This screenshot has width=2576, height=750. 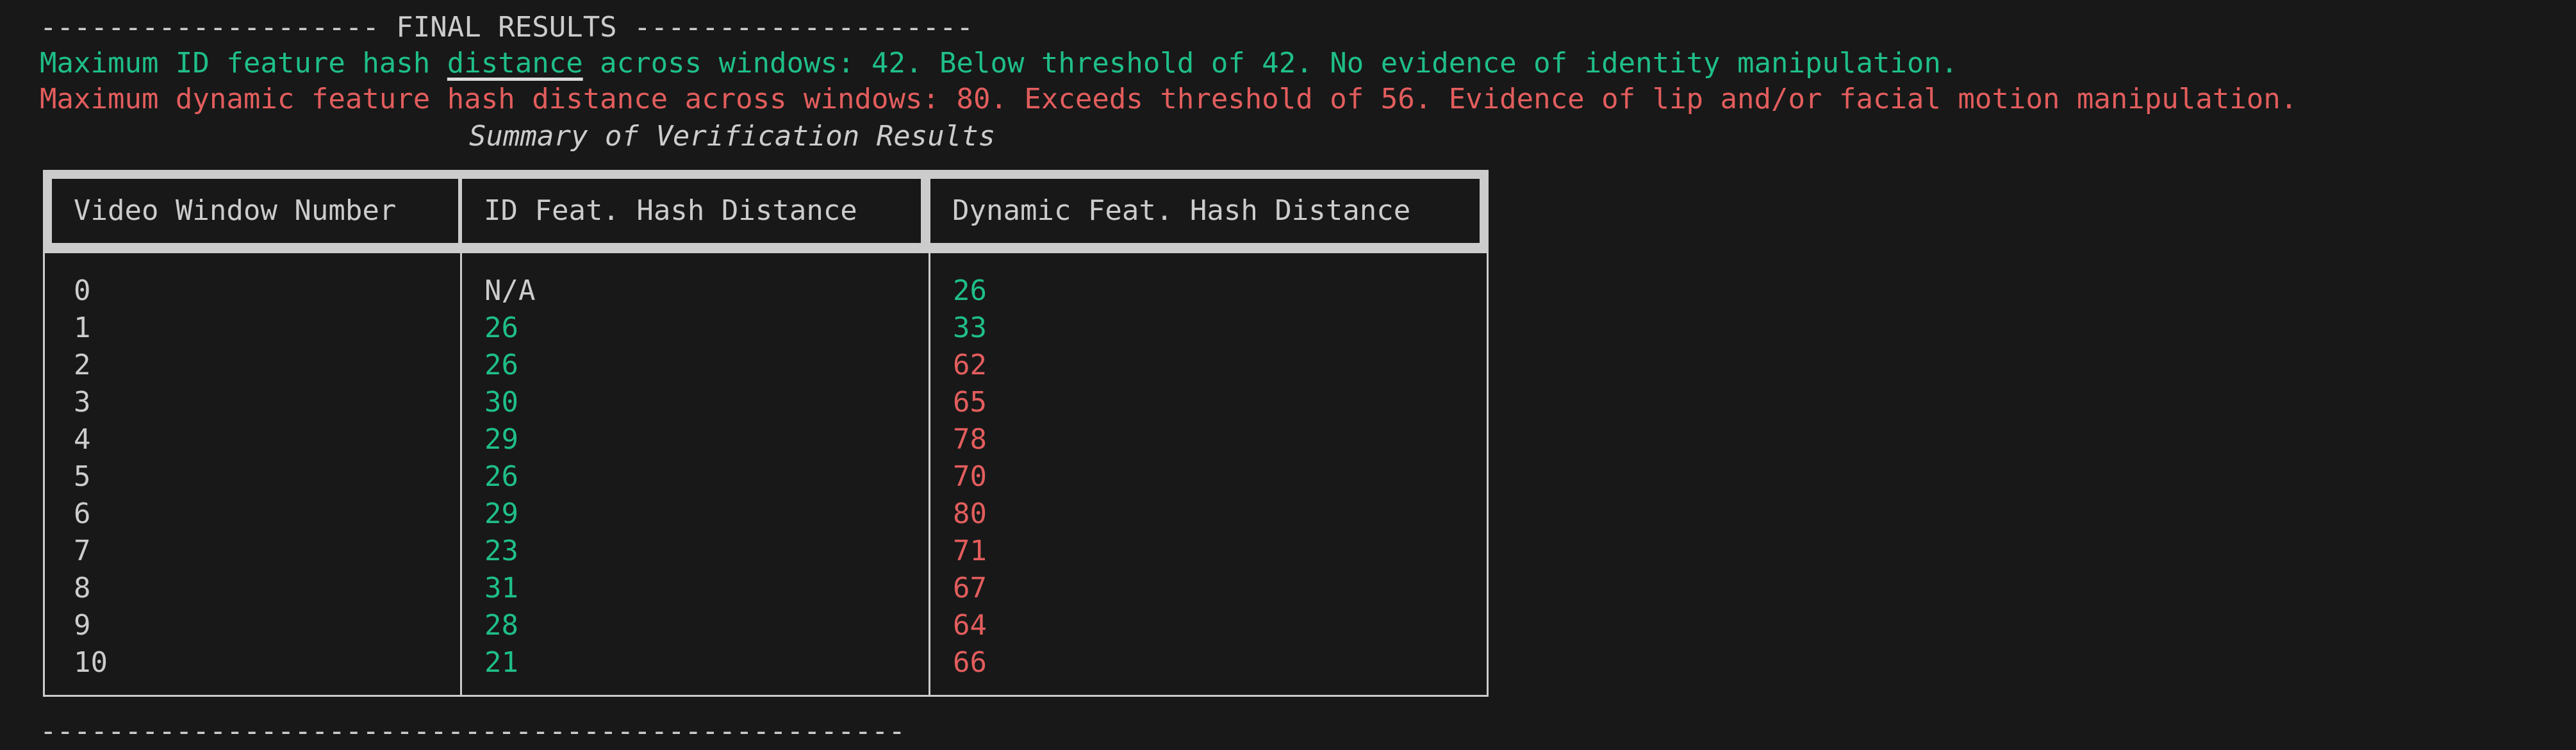 What do you see at coordinates (255, 211) in the screenshot?
I see `header-window-number: Video Window Number` at bounding box center [255, 211].